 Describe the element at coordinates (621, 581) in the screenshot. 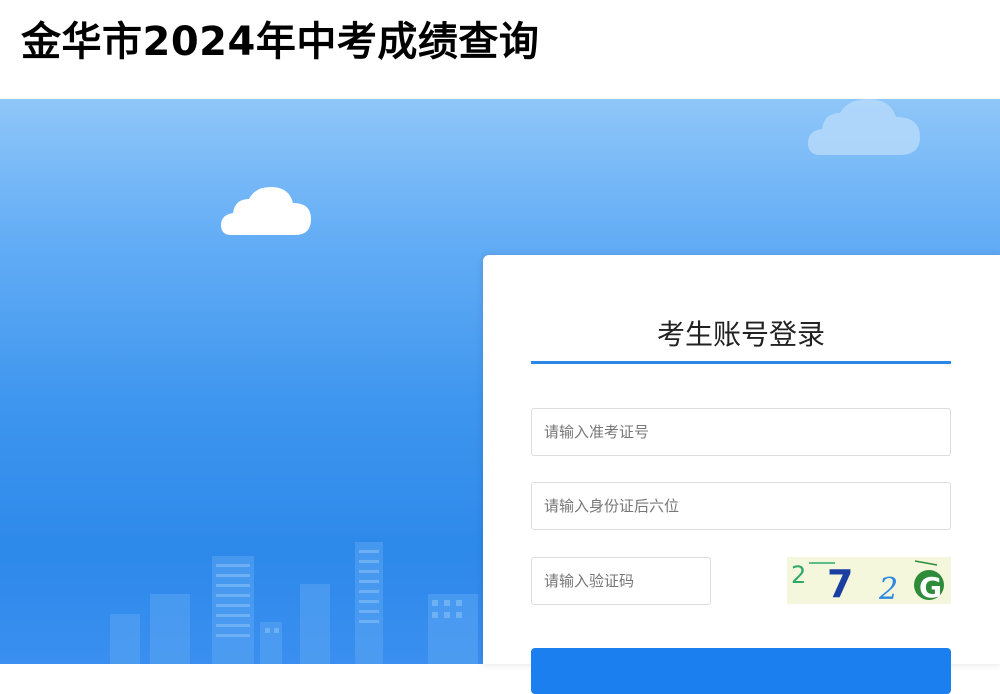

I see `captcha-input` at that location.